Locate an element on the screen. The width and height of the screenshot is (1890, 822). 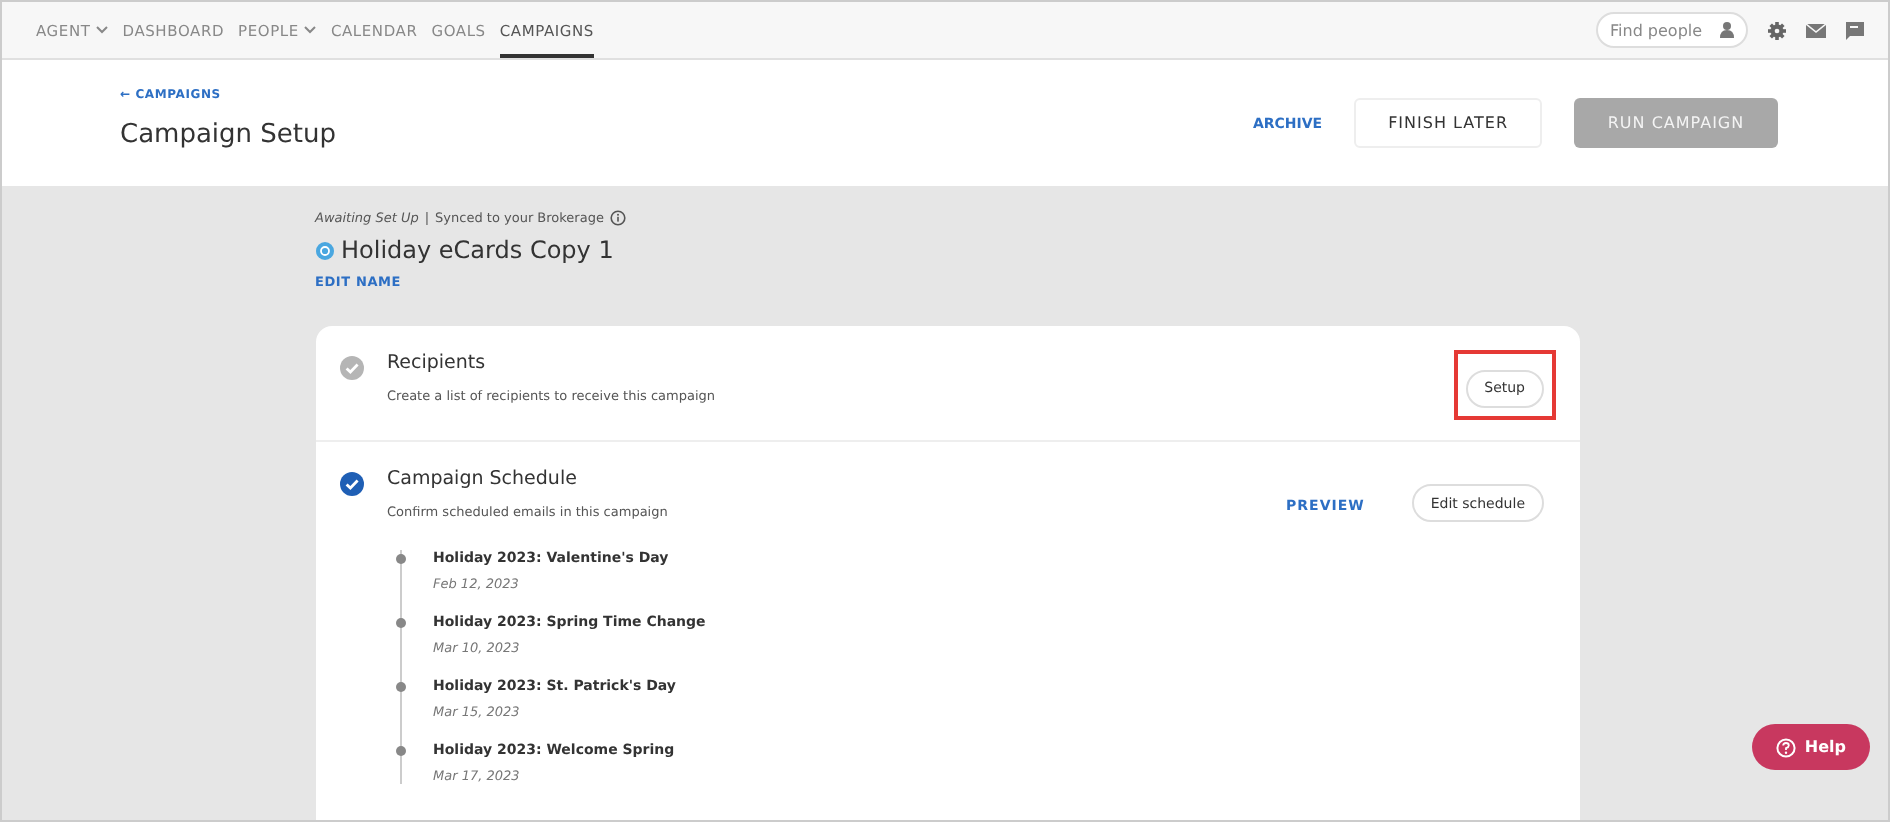
page-title: Campaign Setup is located at coordinates (228, 135).